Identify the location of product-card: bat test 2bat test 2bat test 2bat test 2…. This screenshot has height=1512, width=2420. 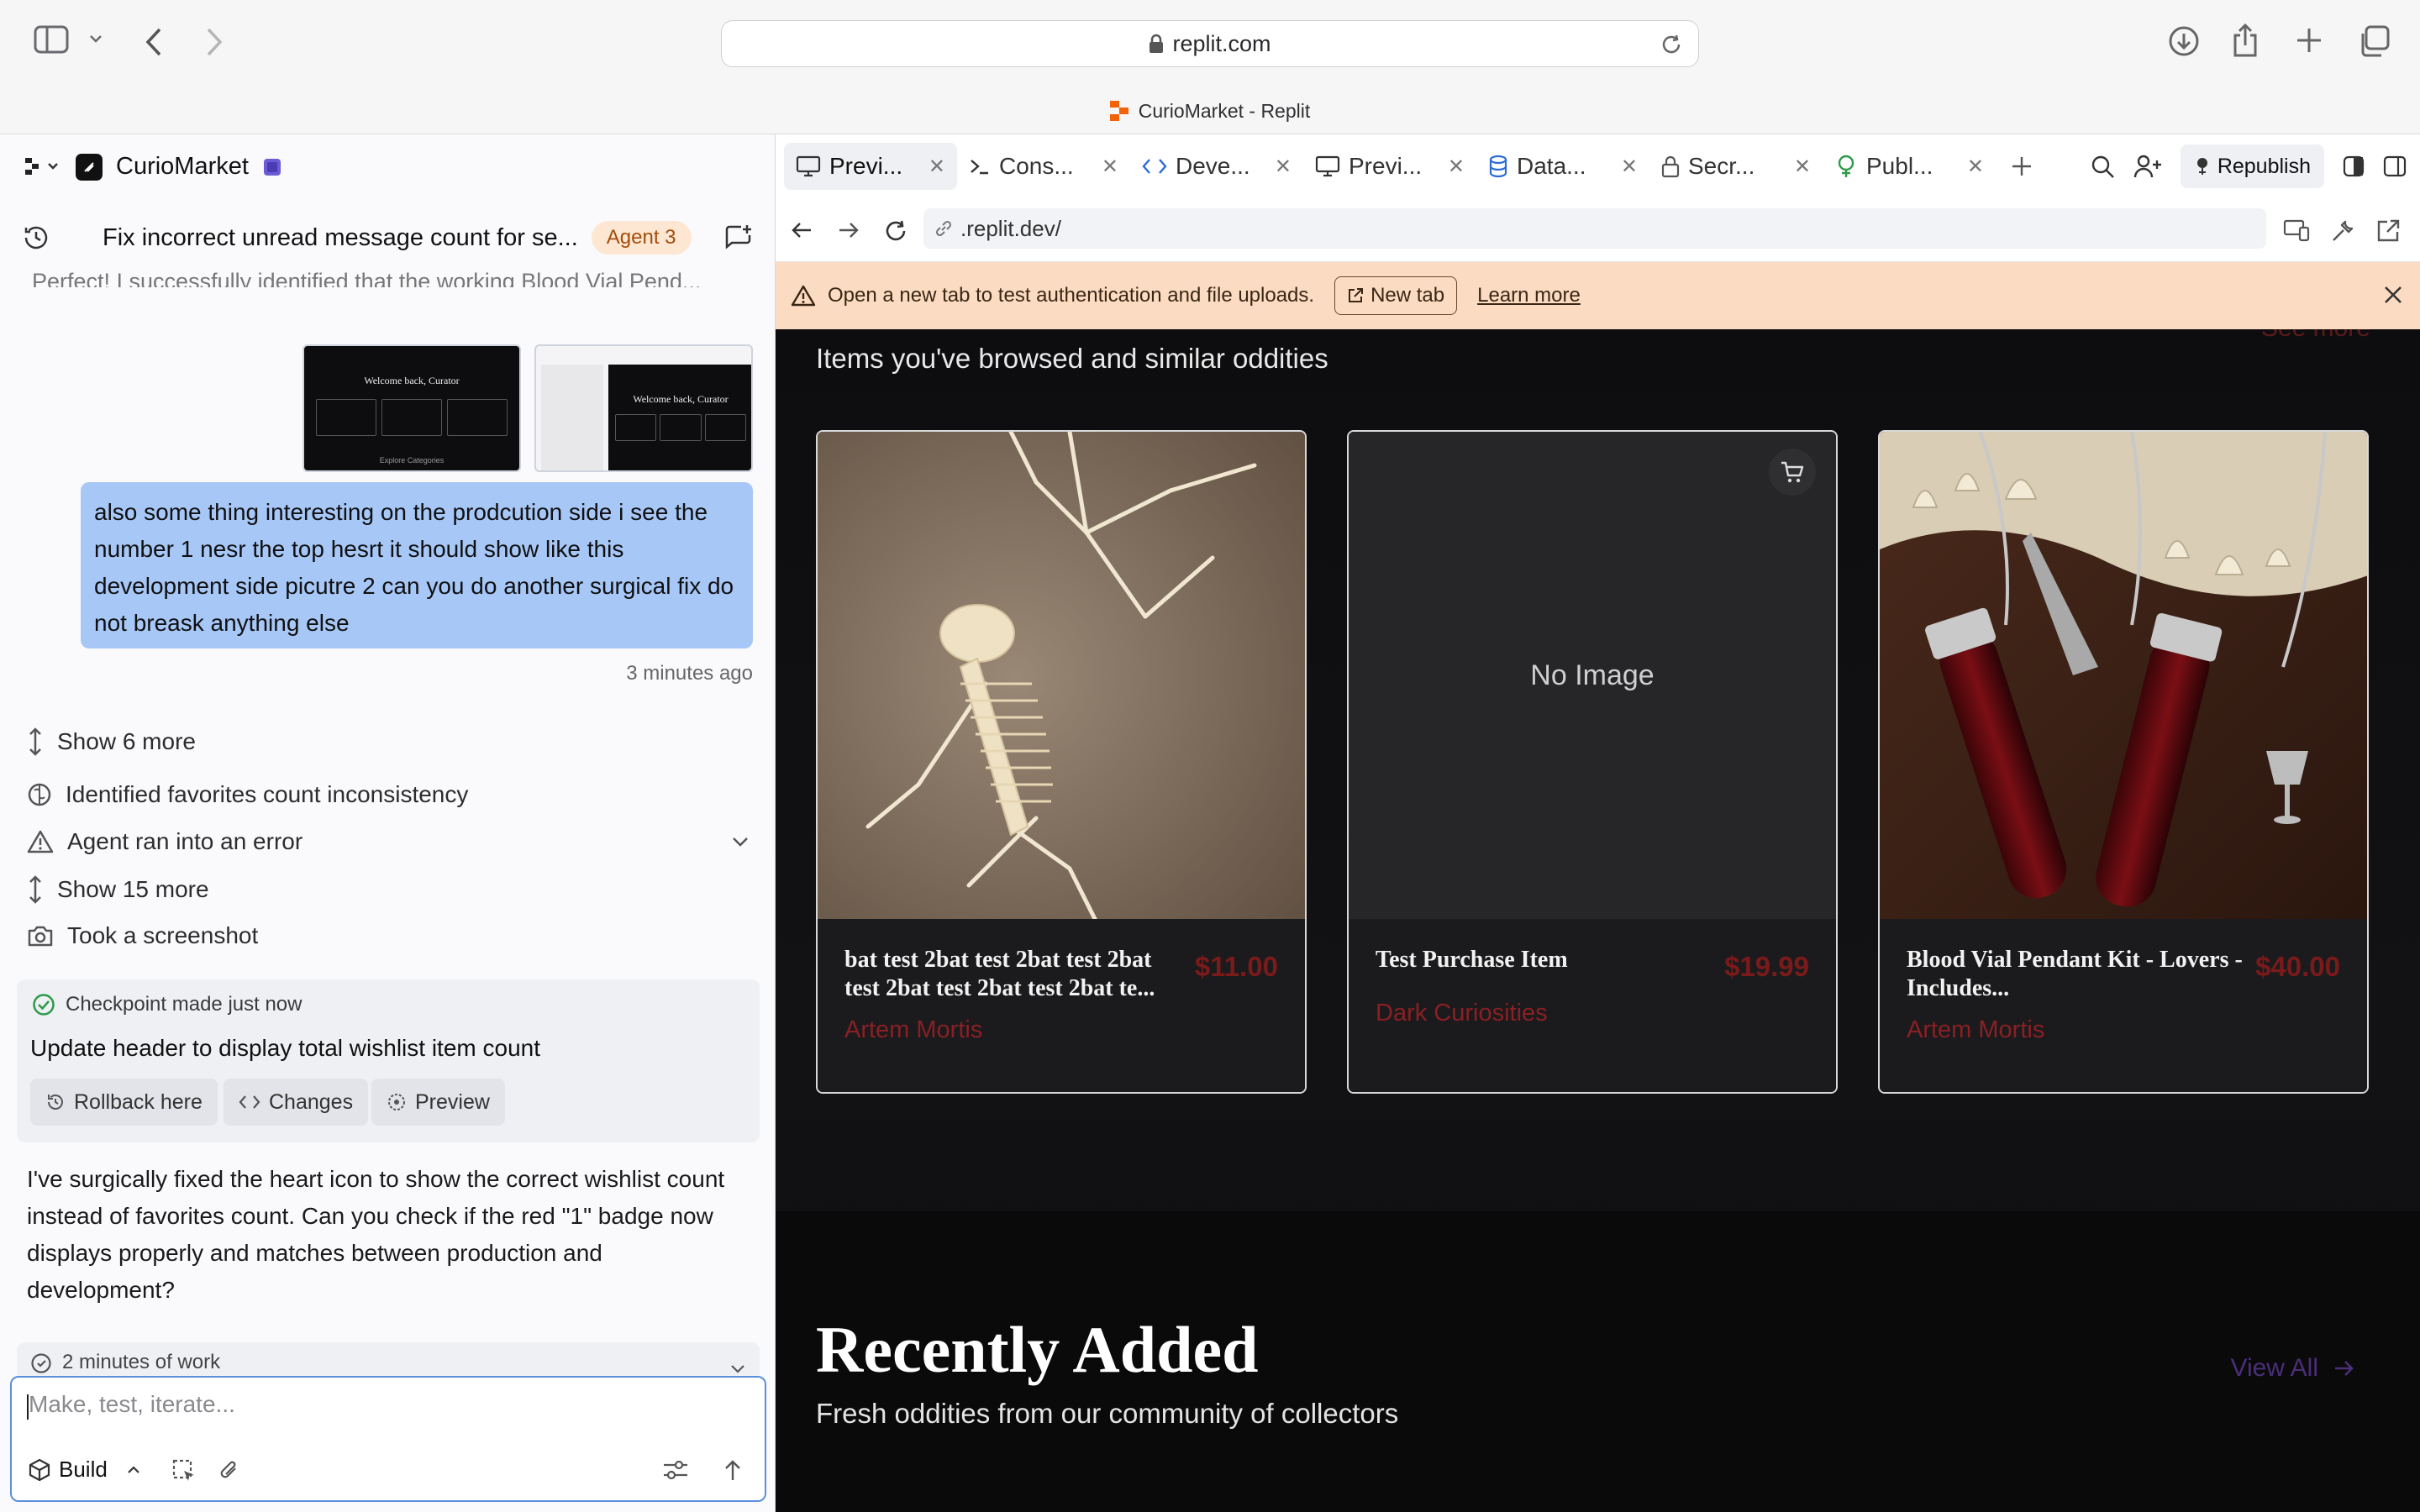
(1061, 762).